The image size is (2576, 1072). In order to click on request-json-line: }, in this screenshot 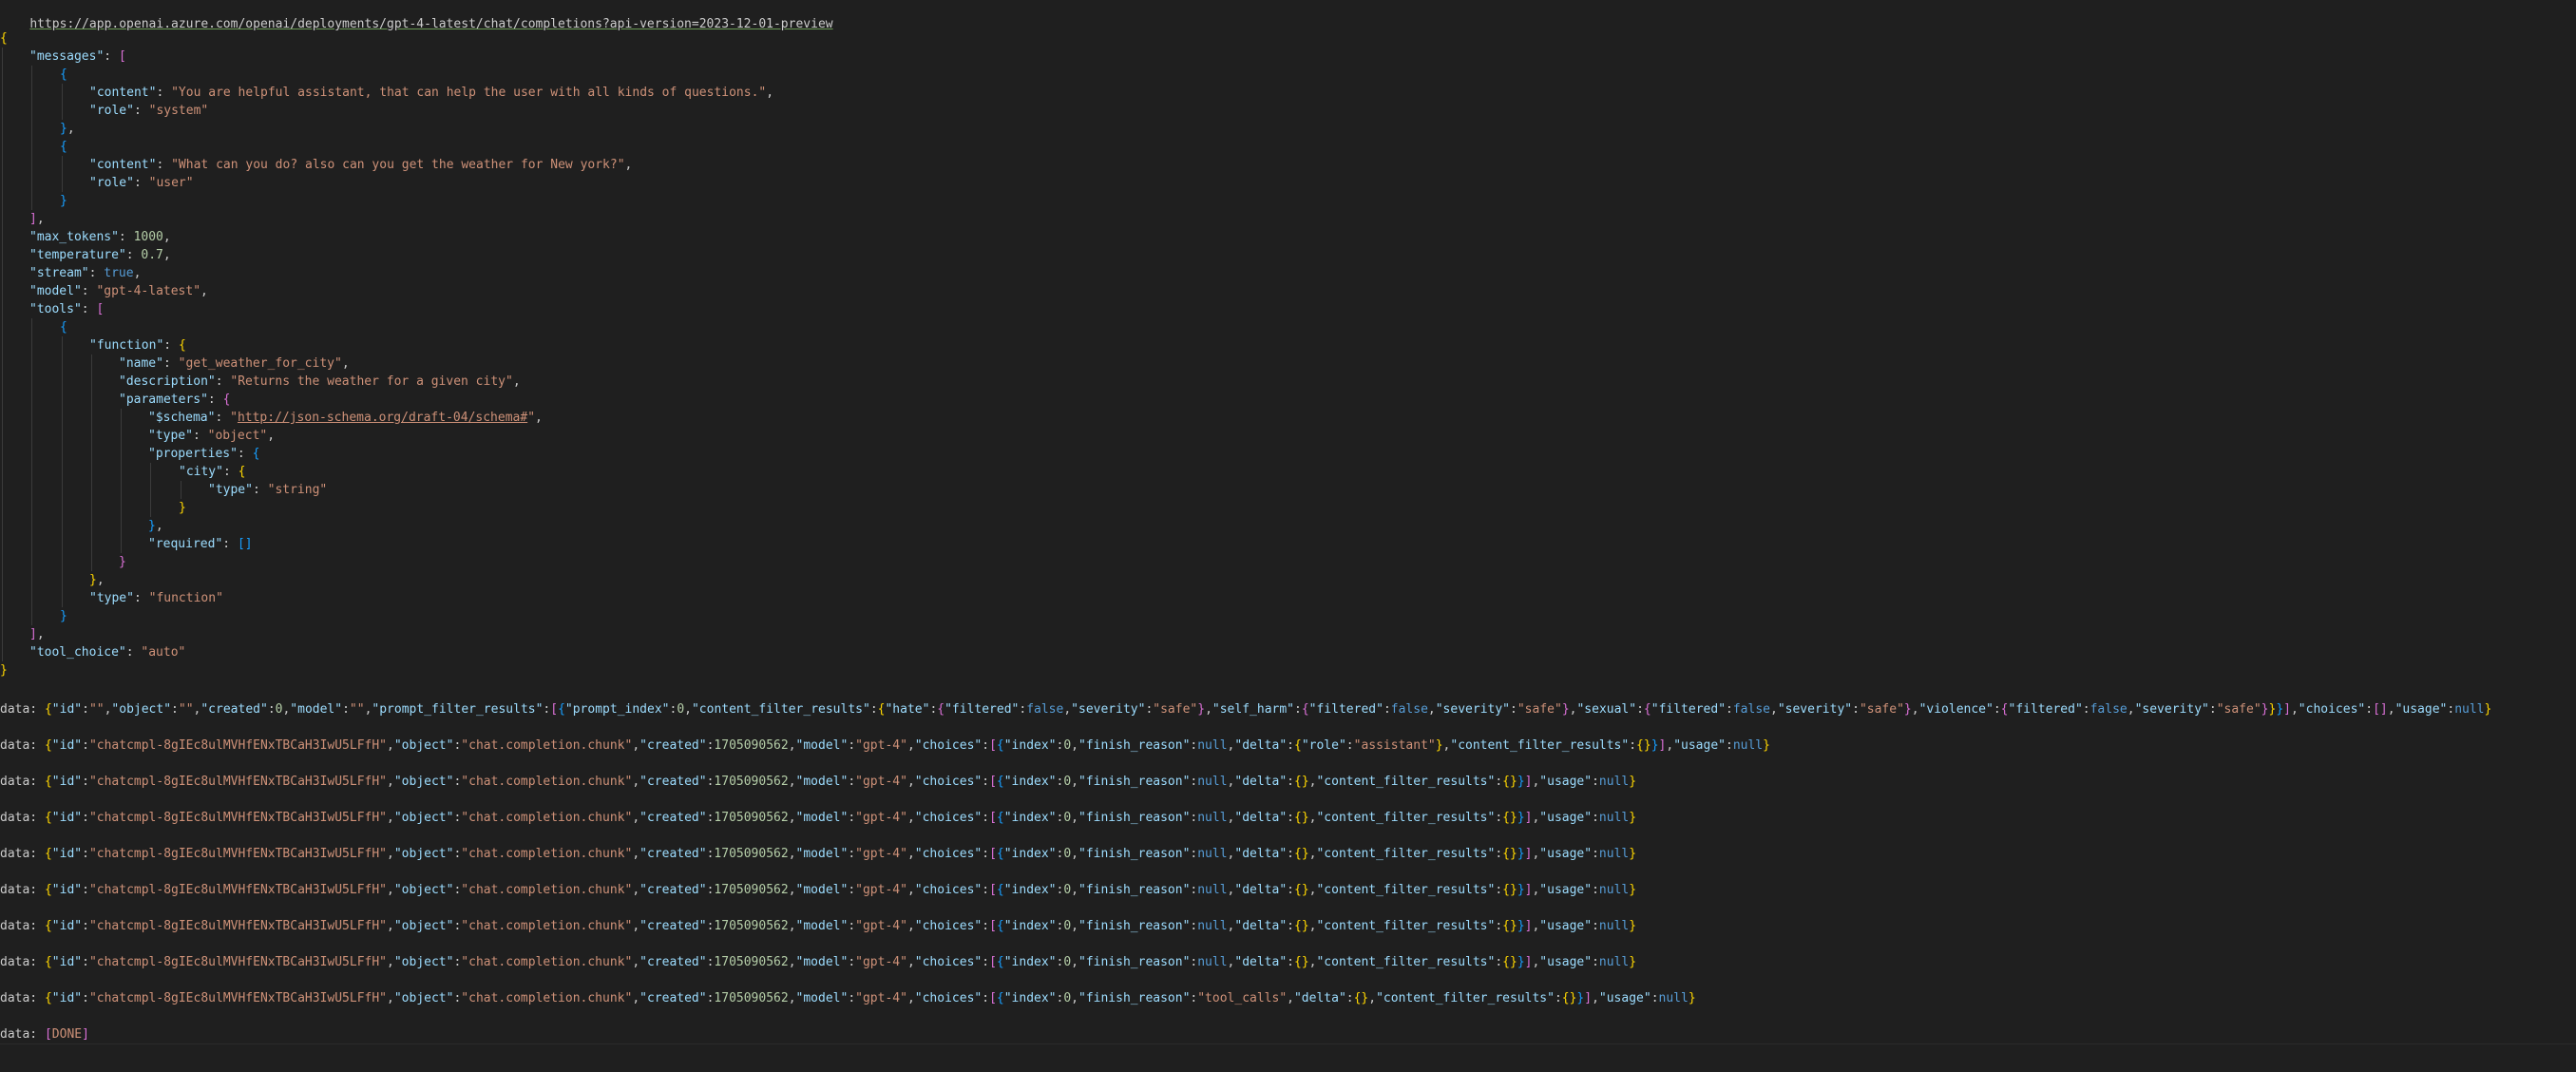, I will do `click(1288, 526)`.